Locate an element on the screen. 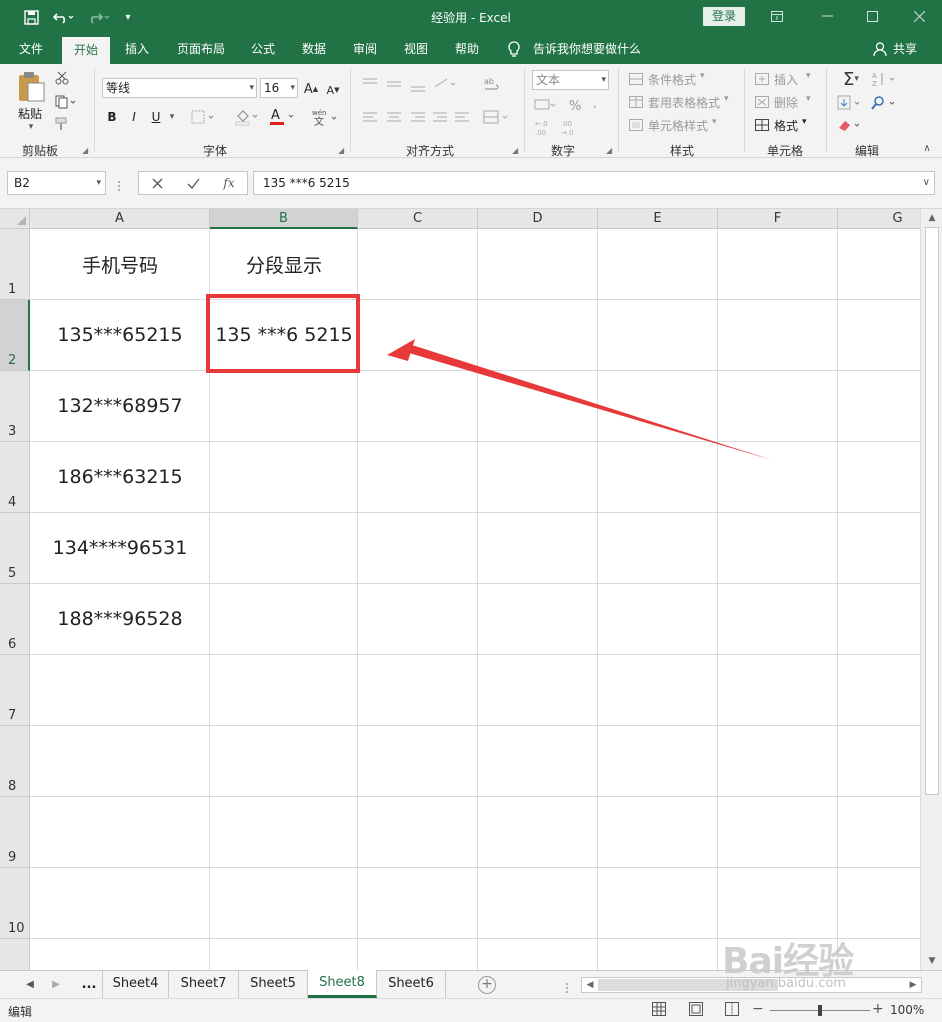  conditional-format-button: 条件格式 is located at coordinates (672, 79).